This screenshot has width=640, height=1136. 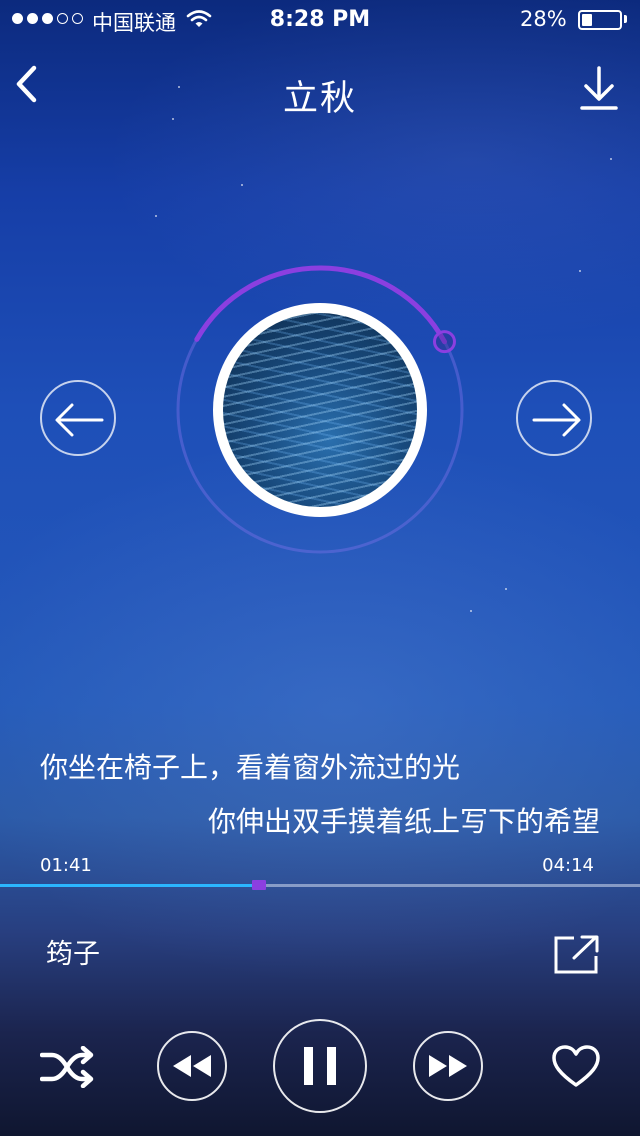 I want to click on previous-song-button, so click(x=78, y=418).